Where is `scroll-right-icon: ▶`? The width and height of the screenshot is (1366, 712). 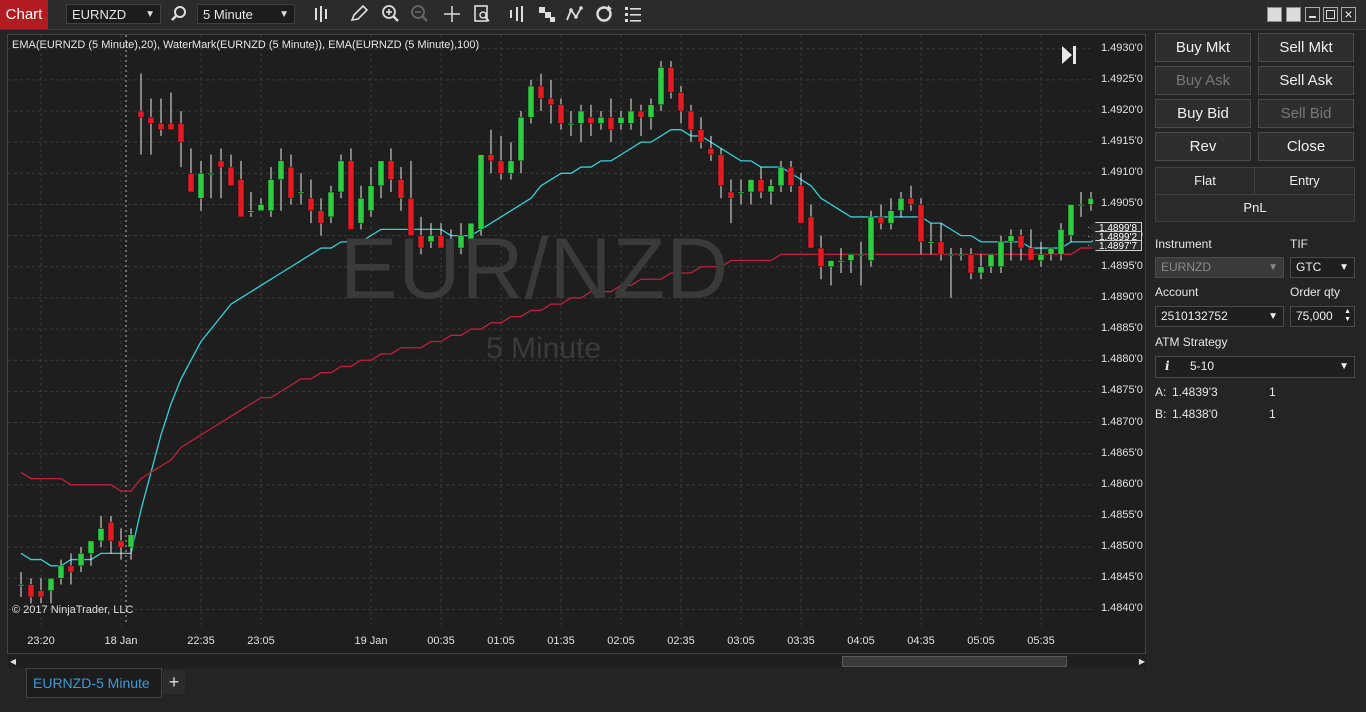
scroll-right-icon: ▶ is located at coordinates (1142, 661).